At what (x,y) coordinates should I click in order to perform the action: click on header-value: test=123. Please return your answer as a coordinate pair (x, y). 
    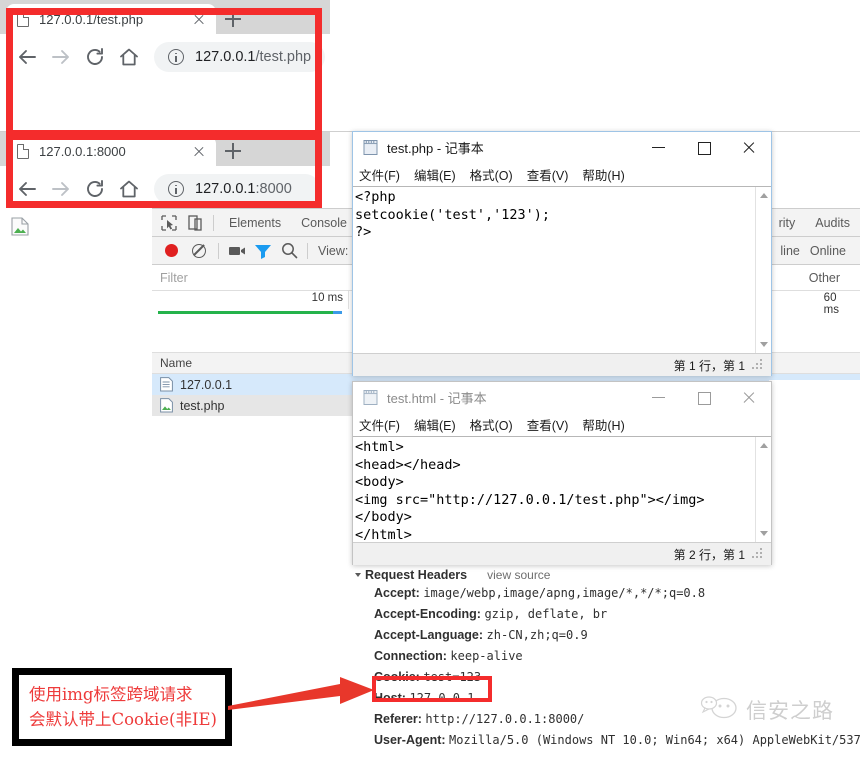
    Looking at the image, I should click on (452, 676).